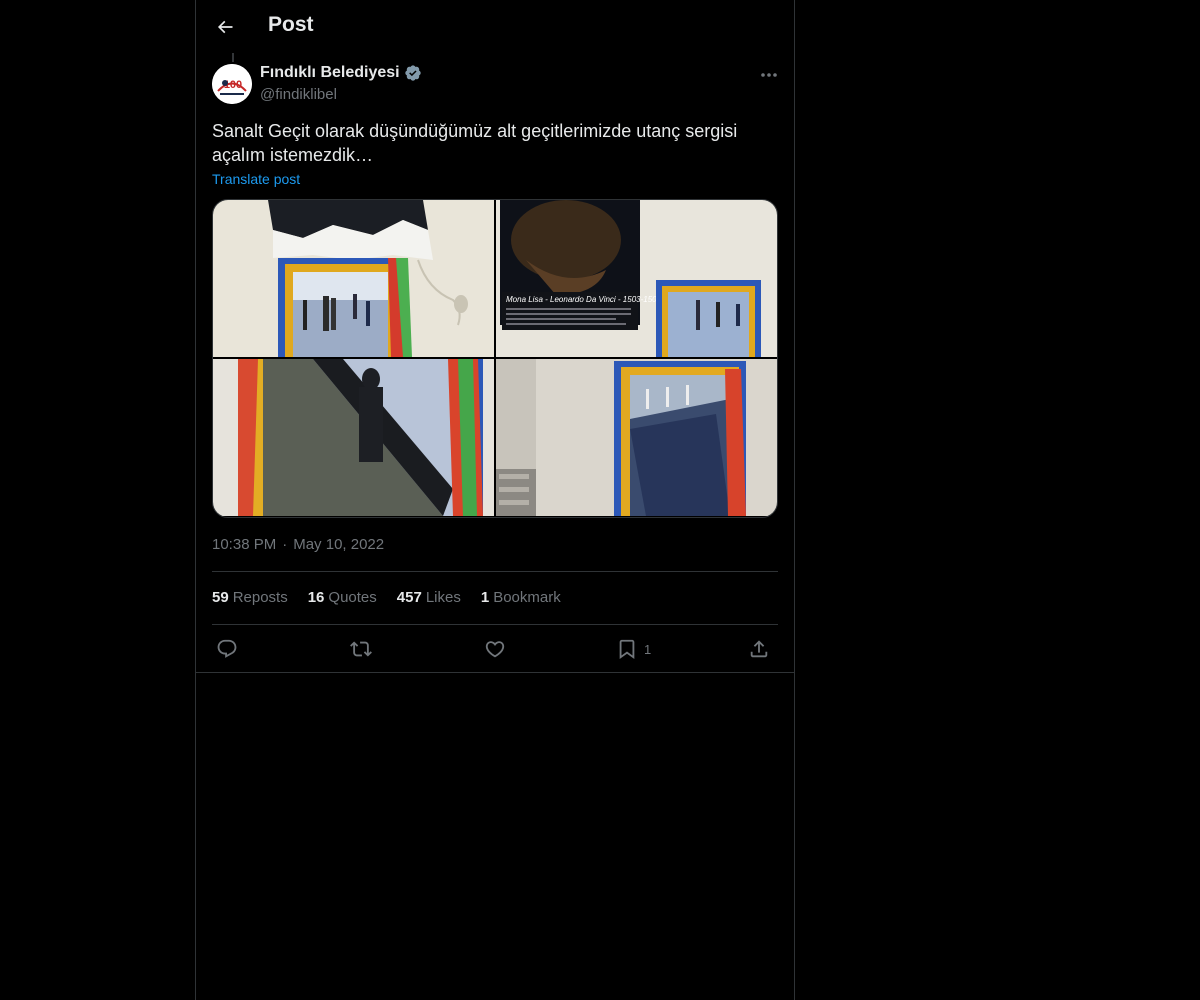  Describe the element at coordinates (330, 73) in the screenshot. I see `author-name: Fındıklı Belediyesi` at that location.